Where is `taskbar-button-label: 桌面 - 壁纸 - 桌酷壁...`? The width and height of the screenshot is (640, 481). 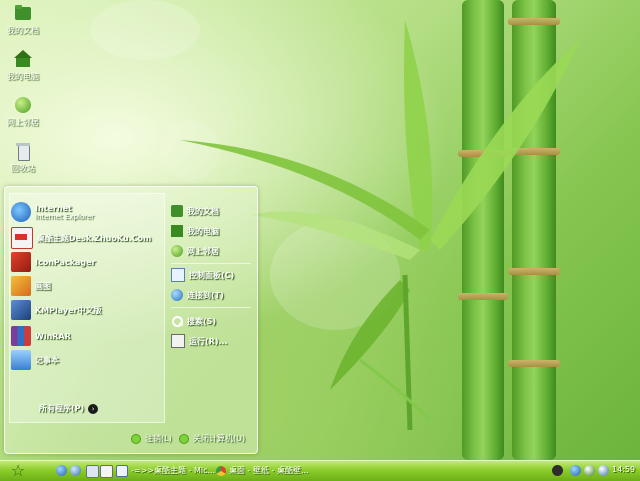
taskbar-button-label: 桌面 - 壁纸 - 桌酷壁... is located at coordinates (269, 470).